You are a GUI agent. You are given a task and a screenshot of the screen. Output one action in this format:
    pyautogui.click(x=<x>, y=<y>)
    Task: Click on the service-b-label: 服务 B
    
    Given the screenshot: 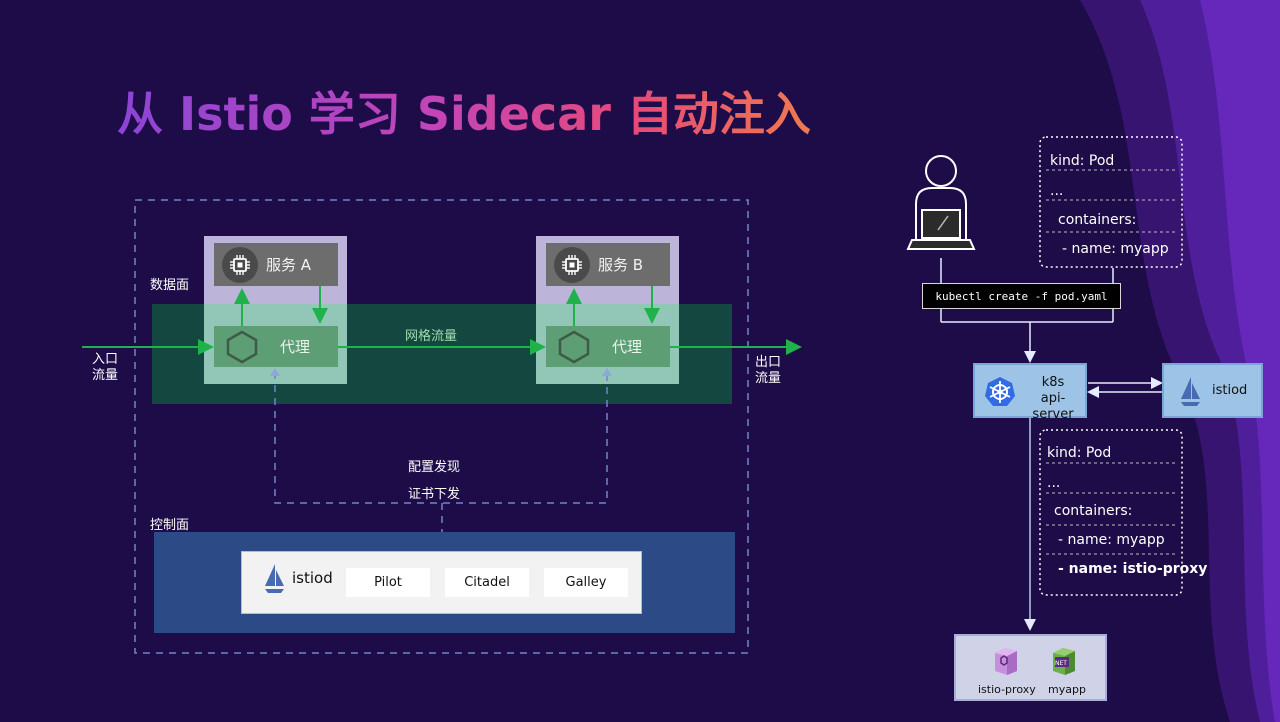 What is the action you would take?
    pyautogui.click(x=621, y=265)
    